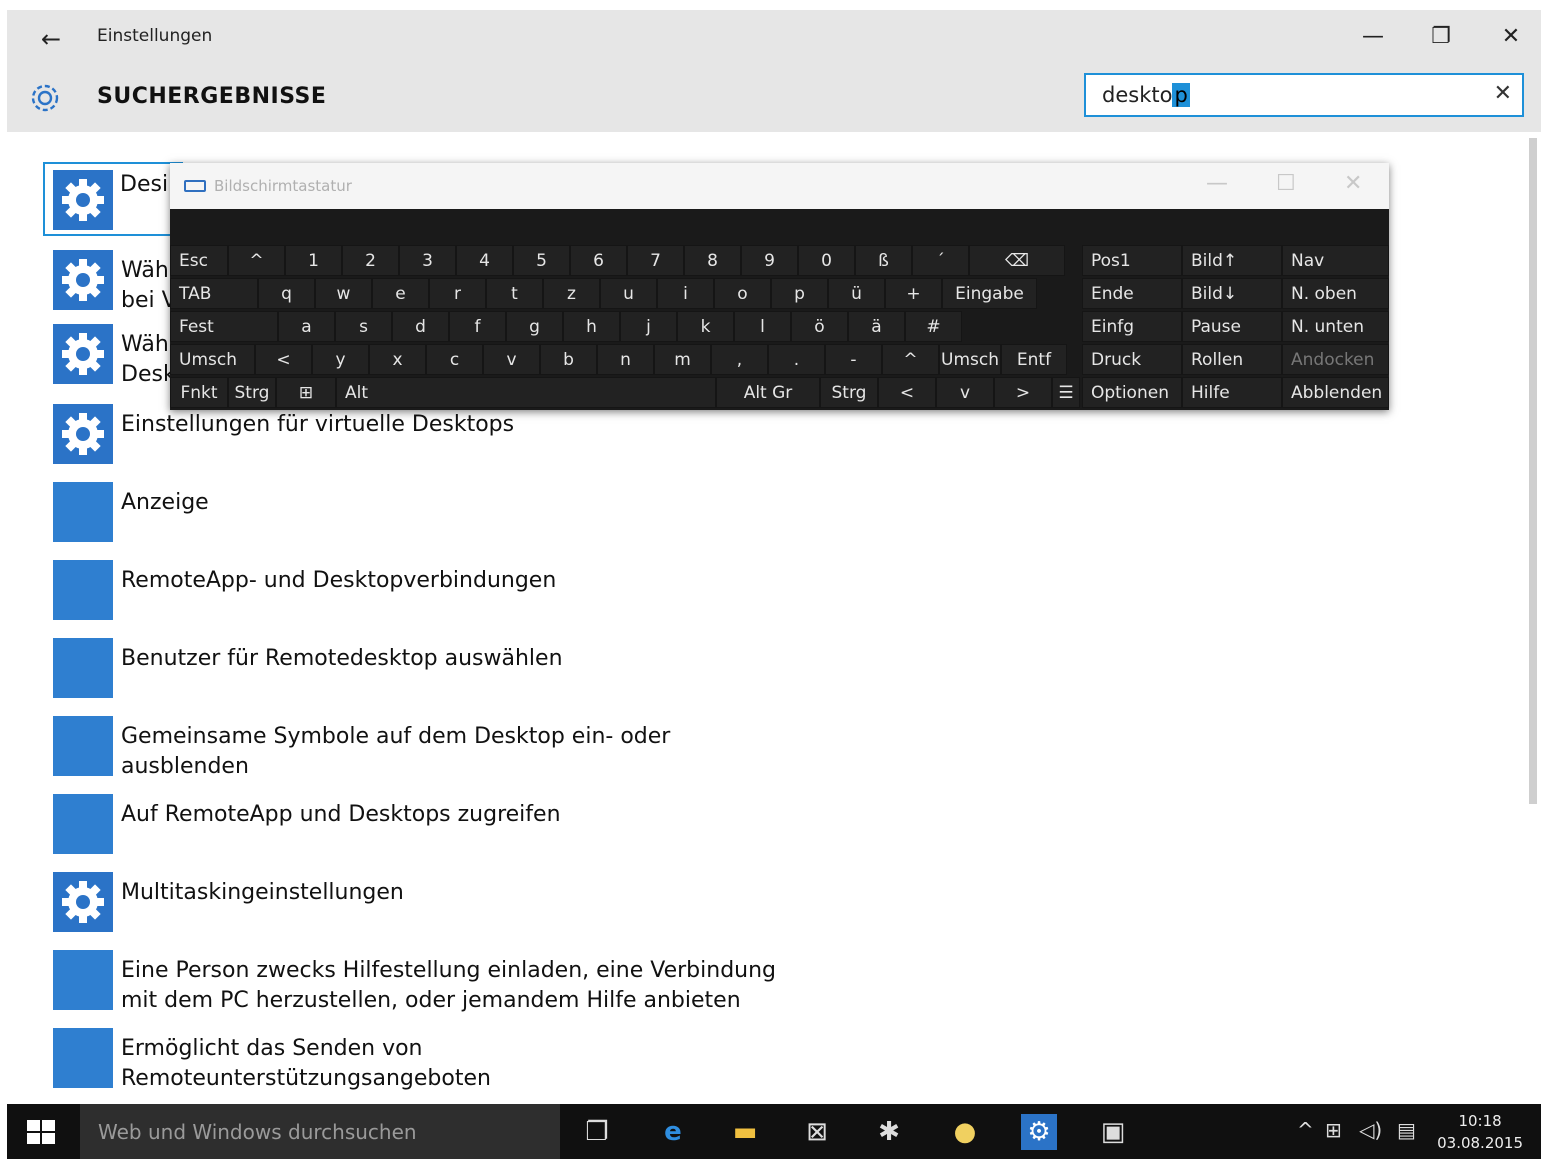  I want to click on task-view-icon: ❐, so click(597, 1132).